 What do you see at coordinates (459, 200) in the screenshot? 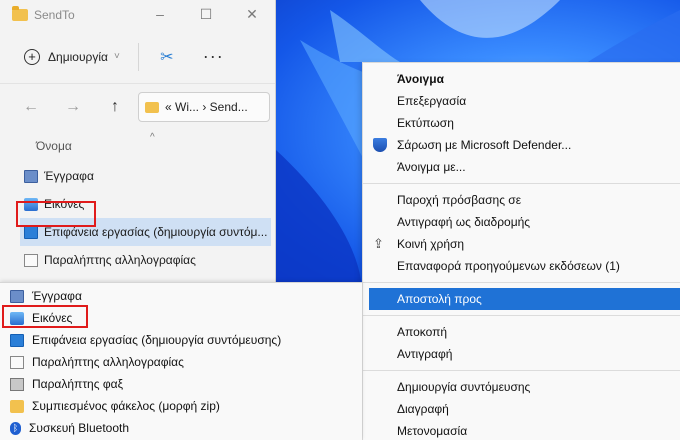
I see `menu-item-label: Παροχή πρόσβασης σε` at bounding box center [459, 200].